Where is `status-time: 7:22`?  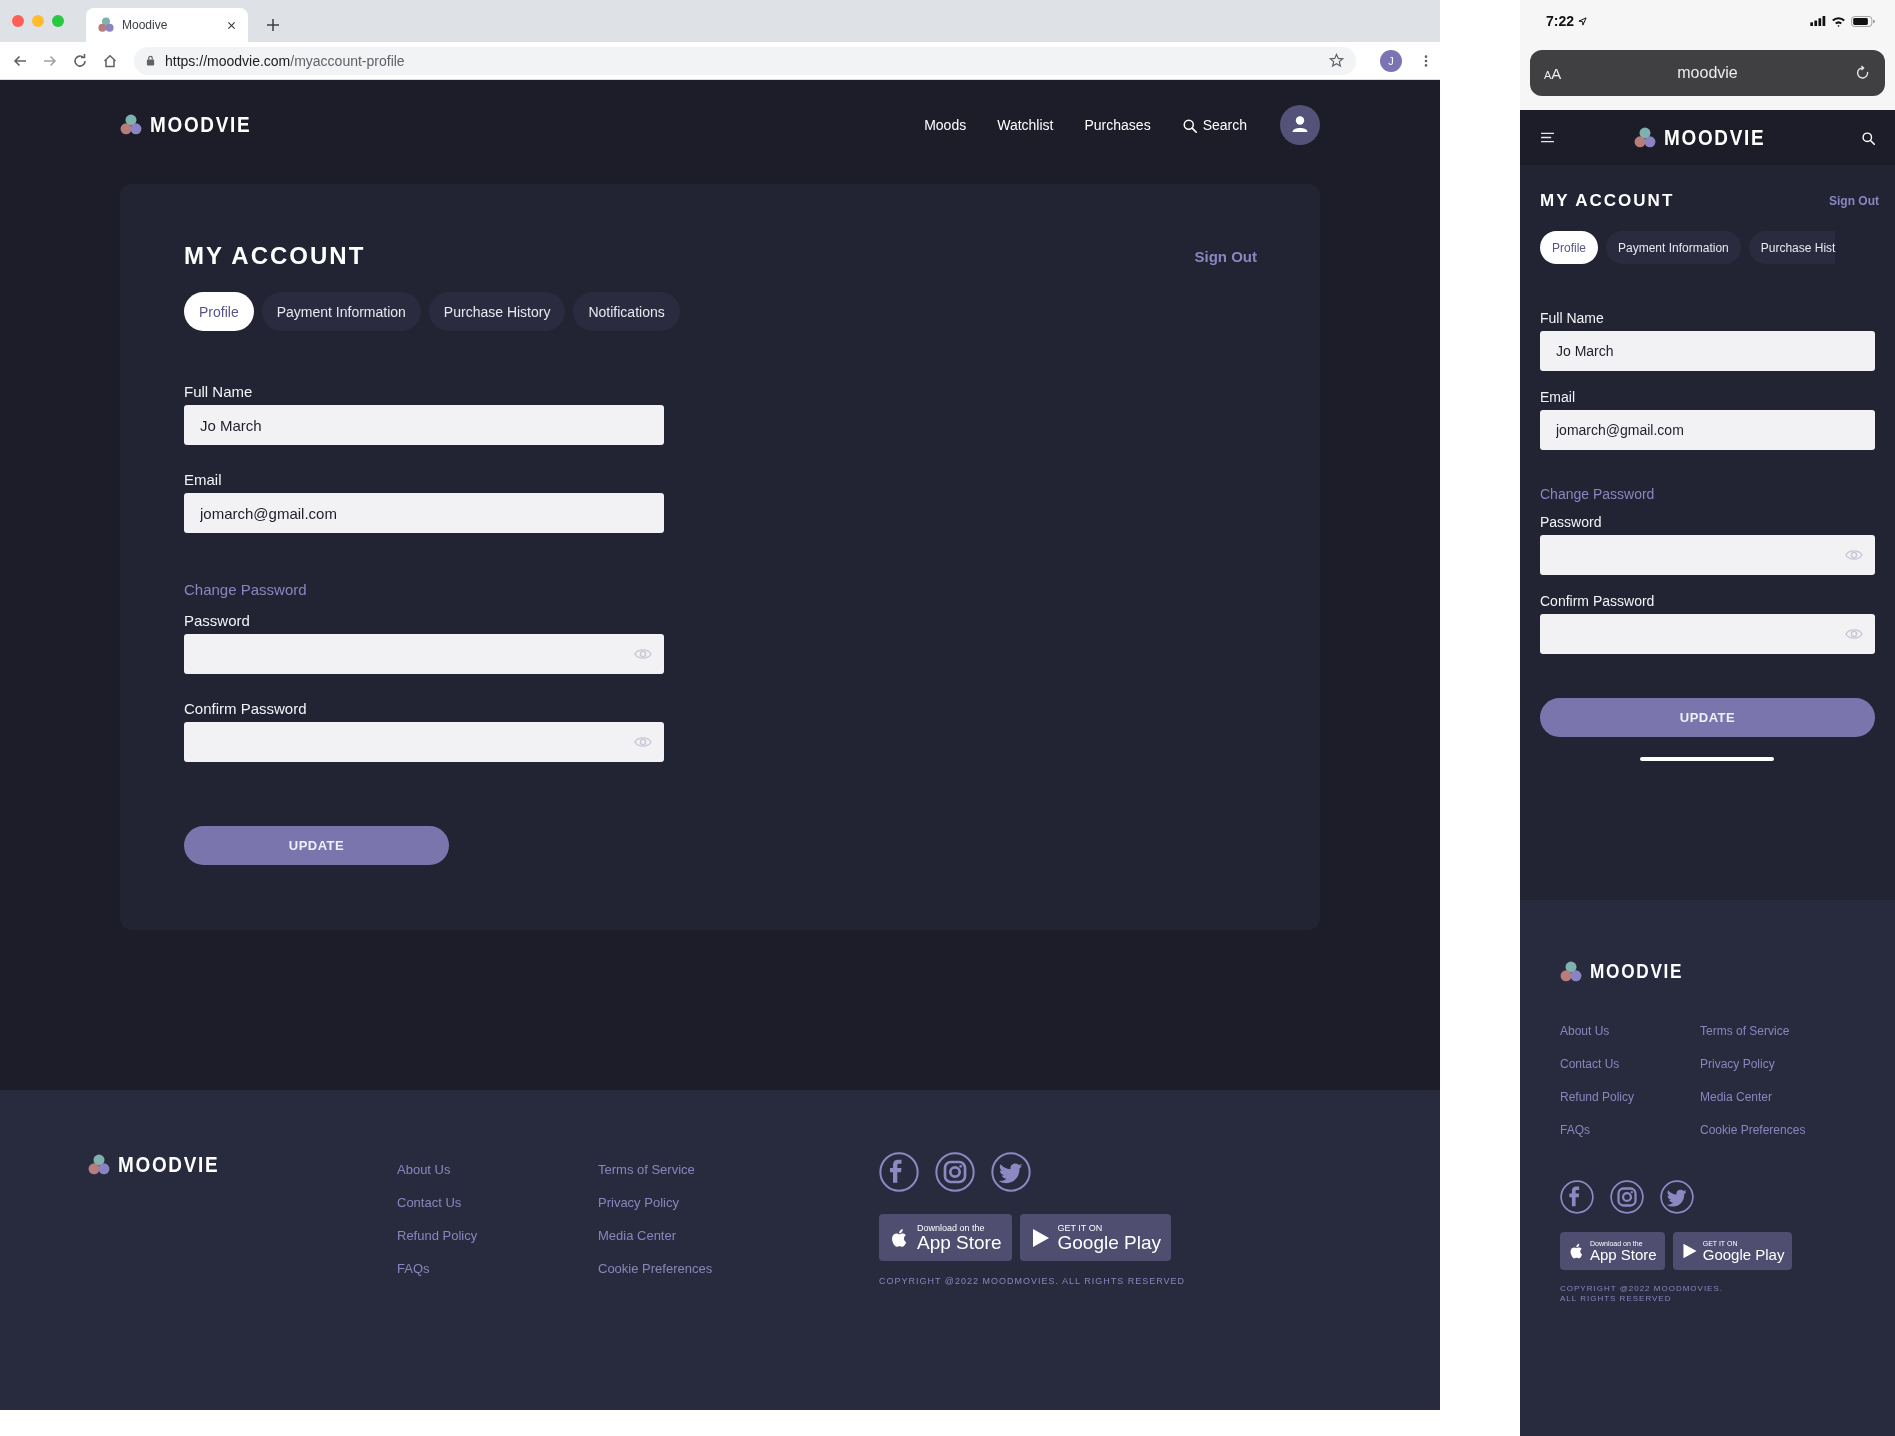
status-time: 7:22 is located at coordinates (1560, 21).